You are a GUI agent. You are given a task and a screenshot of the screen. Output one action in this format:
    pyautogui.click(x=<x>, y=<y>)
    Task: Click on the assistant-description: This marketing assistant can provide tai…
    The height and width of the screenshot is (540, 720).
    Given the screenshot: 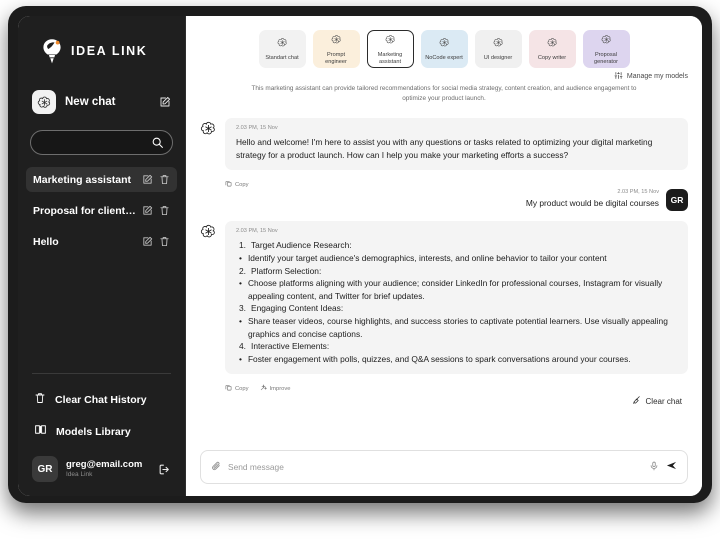 What is the action you would take?
    pyautogui.click(x=444, y=93)
    